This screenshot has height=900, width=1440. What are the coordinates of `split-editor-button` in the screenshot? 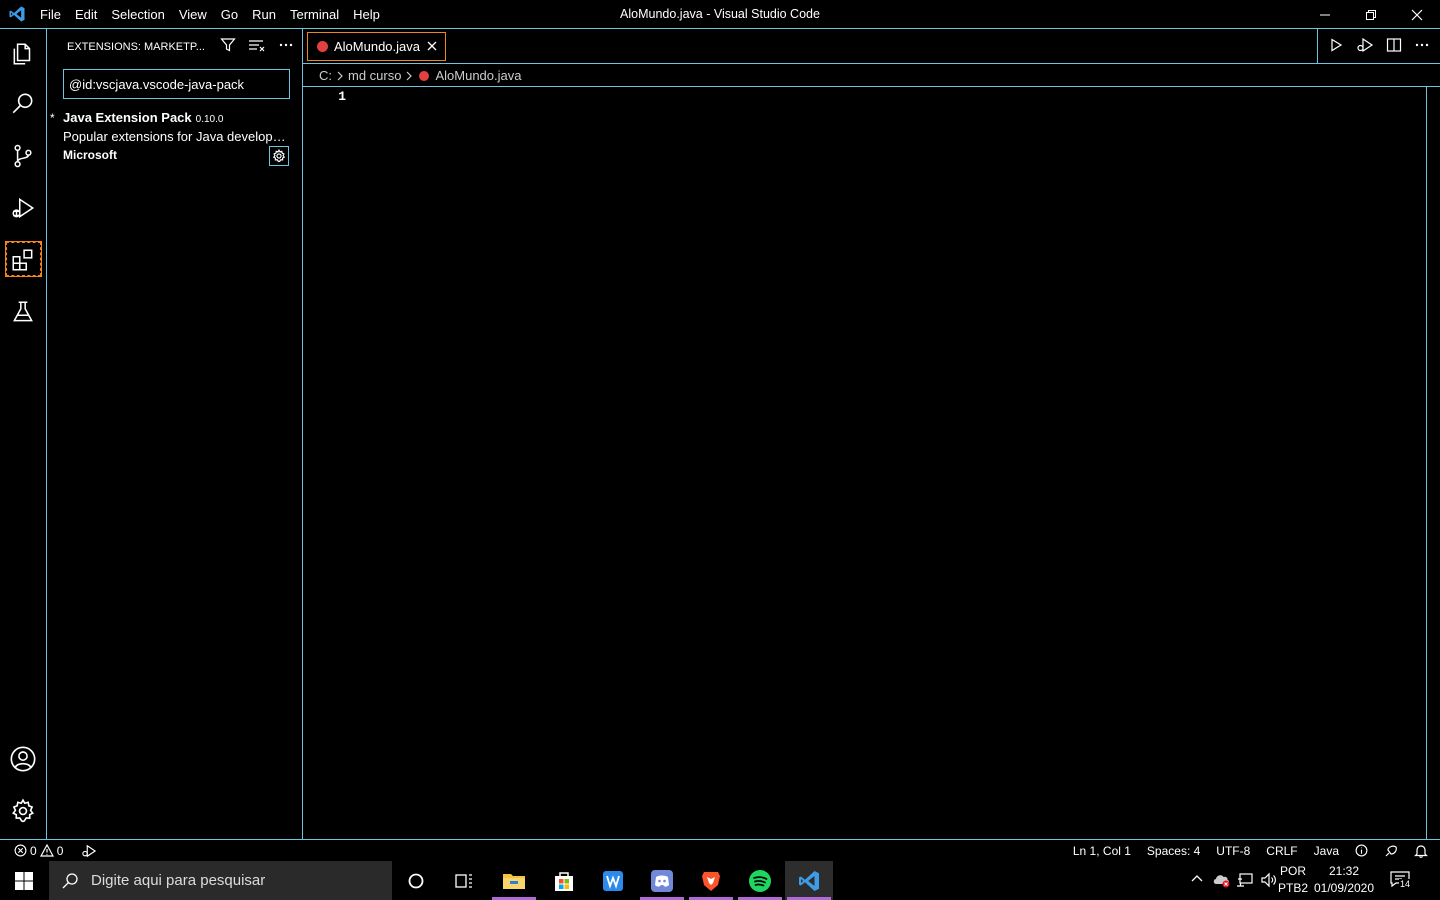 It's located at (1394, 46).